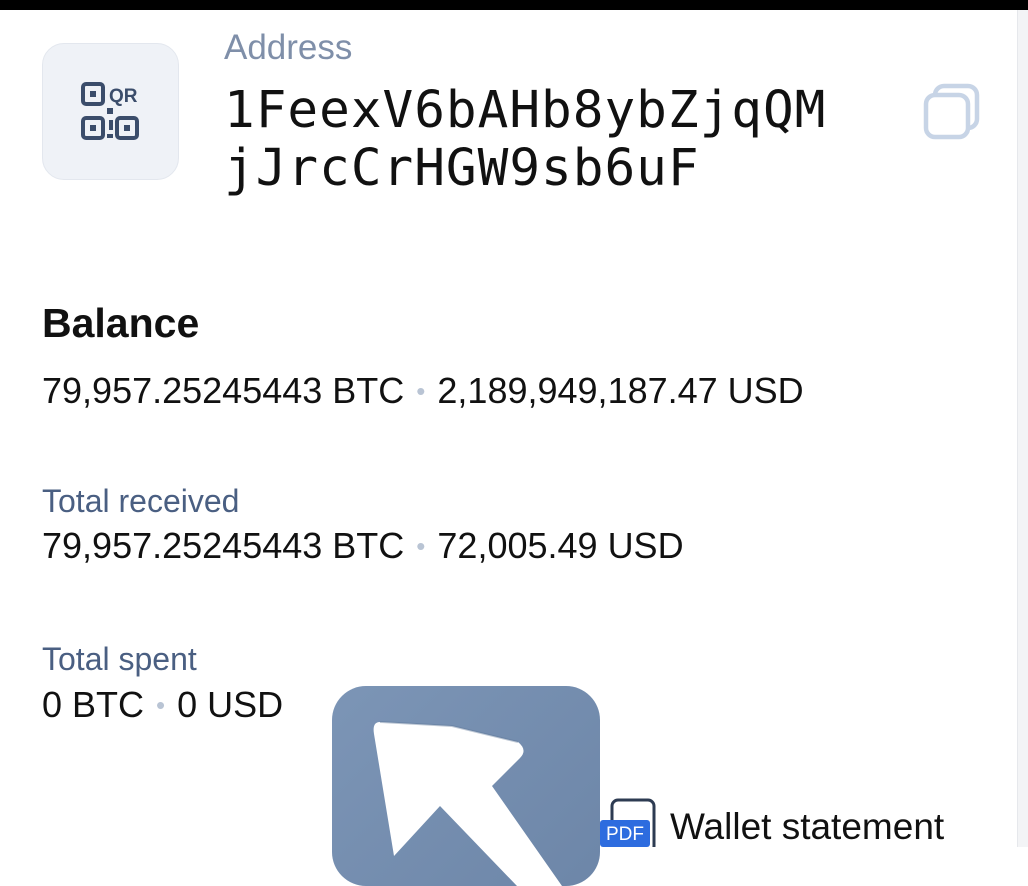 The height and width of the screenshot is (886, 1028). I want to click on total-spent-values: 0 BTC • 0 USD, so click(162, 705).